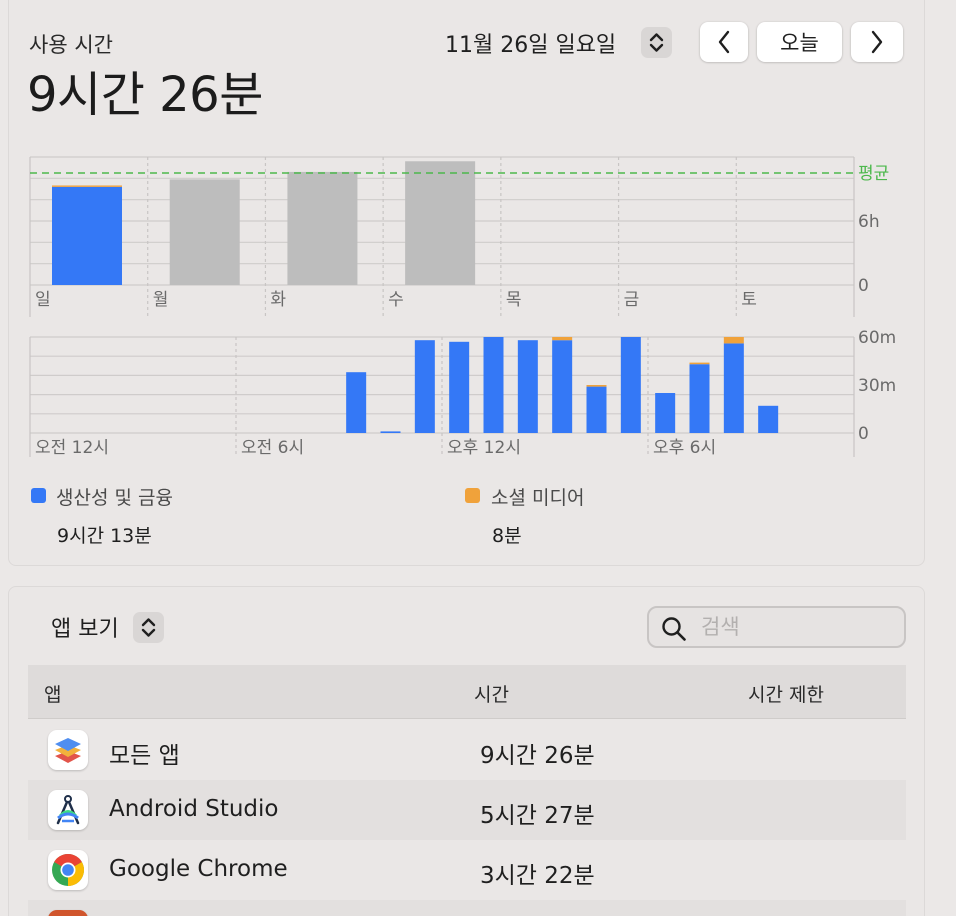 Image resolution: width=956 pixels, height=916 pixels. I want to click on next-day-button, so click(877, 42).